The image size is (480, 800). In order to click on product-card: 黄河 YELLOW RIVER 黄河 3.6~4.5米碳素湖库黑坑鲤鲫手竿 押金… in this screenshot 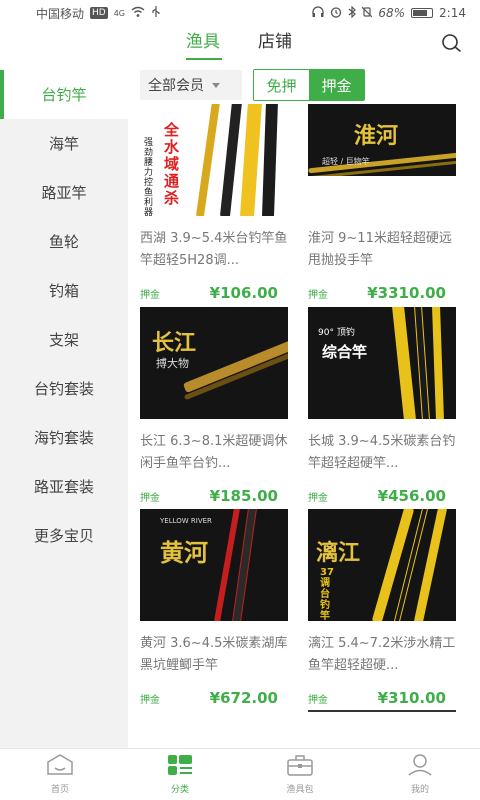, I will do `click(214, 608)`.